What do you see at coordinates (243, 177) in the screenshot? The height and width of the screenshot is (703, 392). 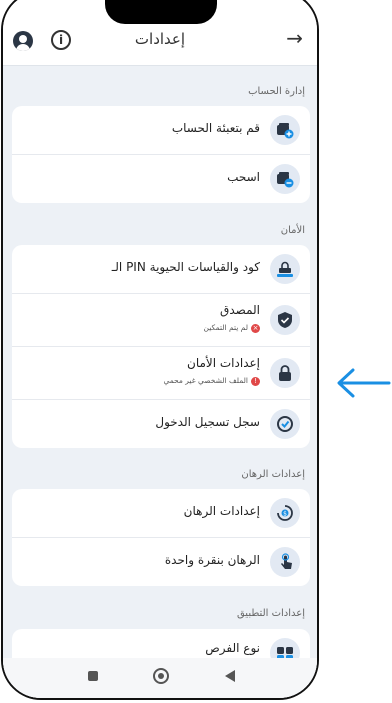 I see `item-label: اسحب` at bounding box center [243, 177].